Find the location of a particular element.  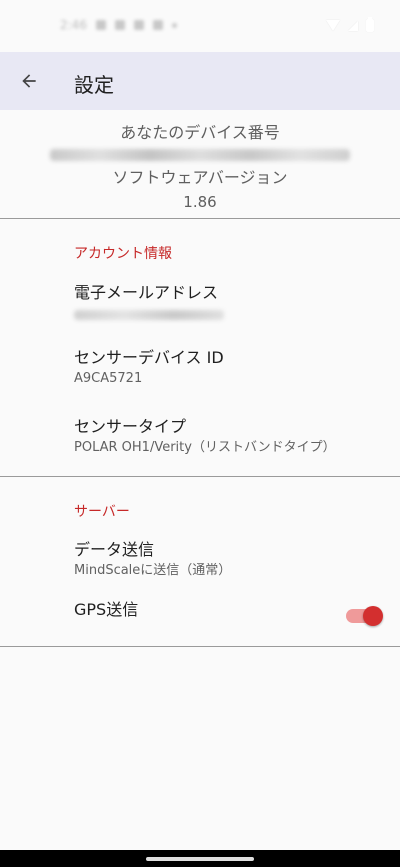

device-info: あなたのデバイス番号 ソフトウェアバージョン 1.86 is located at coordinates (200, 164).